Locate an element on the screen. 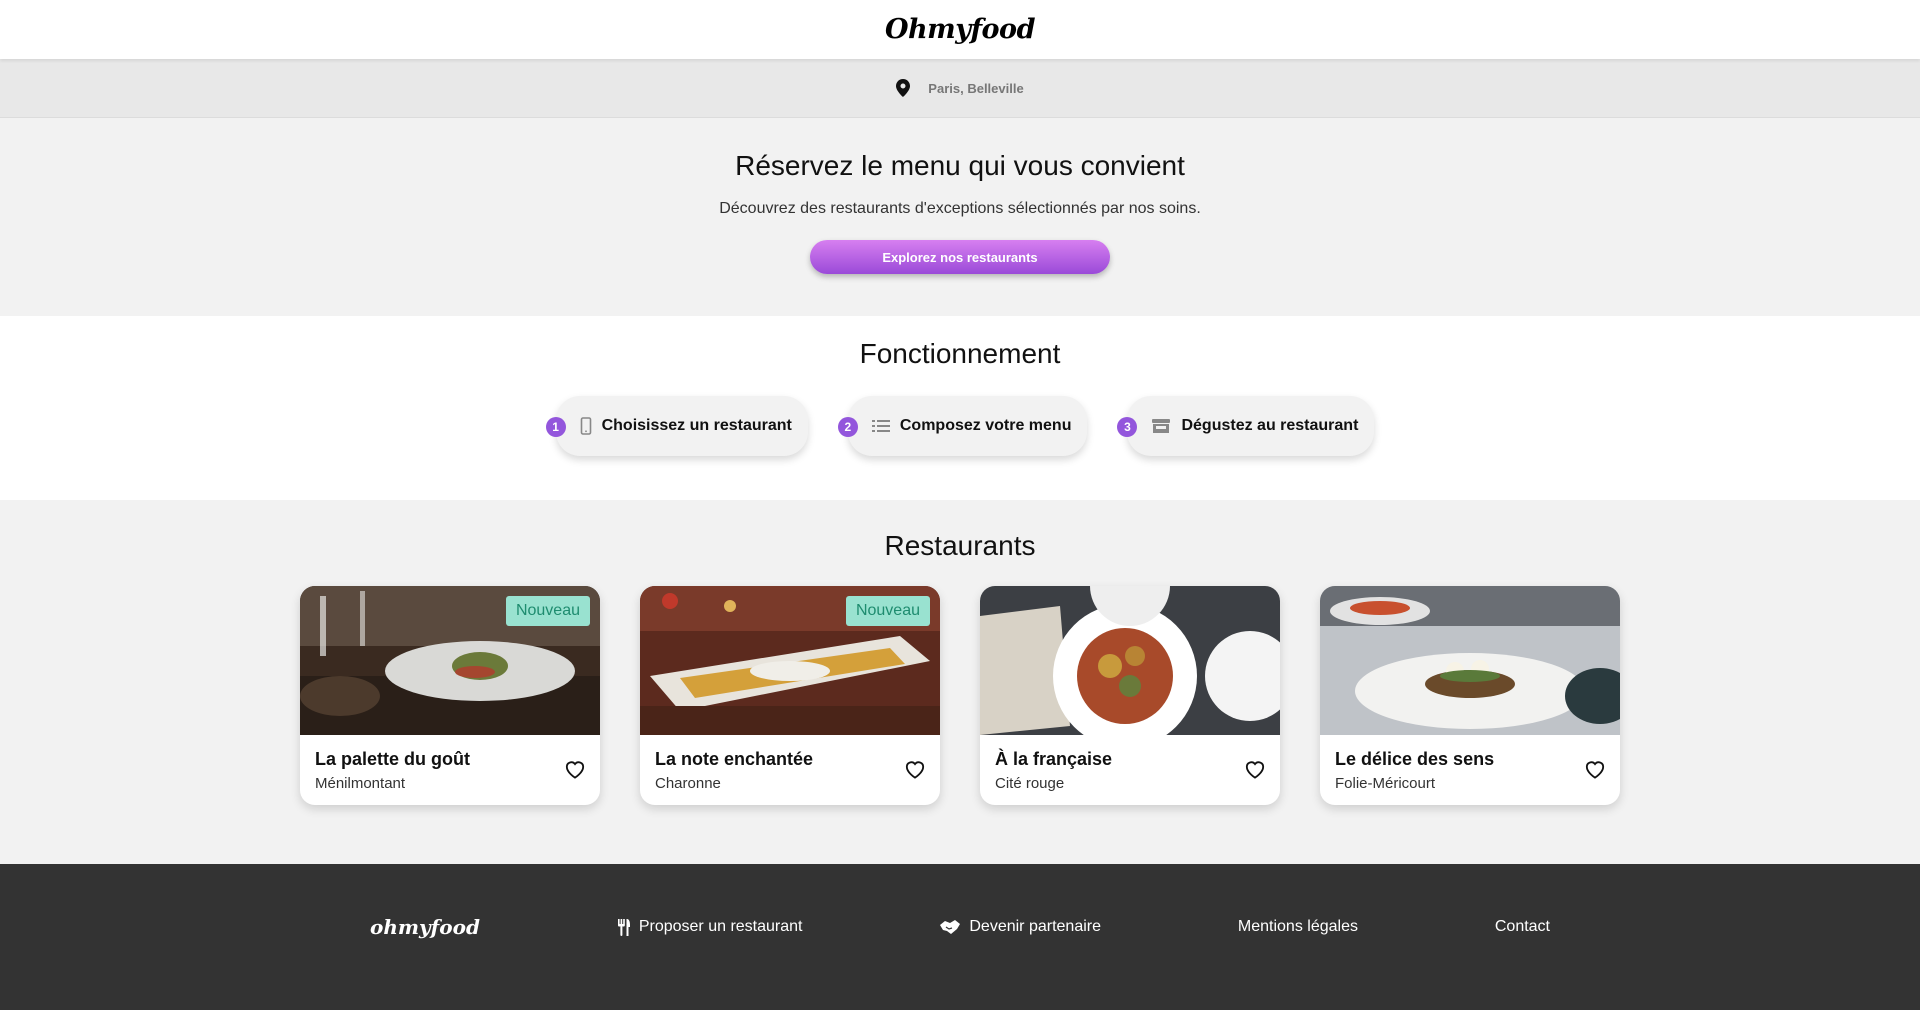  restaurant-card: Le délice des sens Folie-Méricourt is located at coordinates (1470, 695).